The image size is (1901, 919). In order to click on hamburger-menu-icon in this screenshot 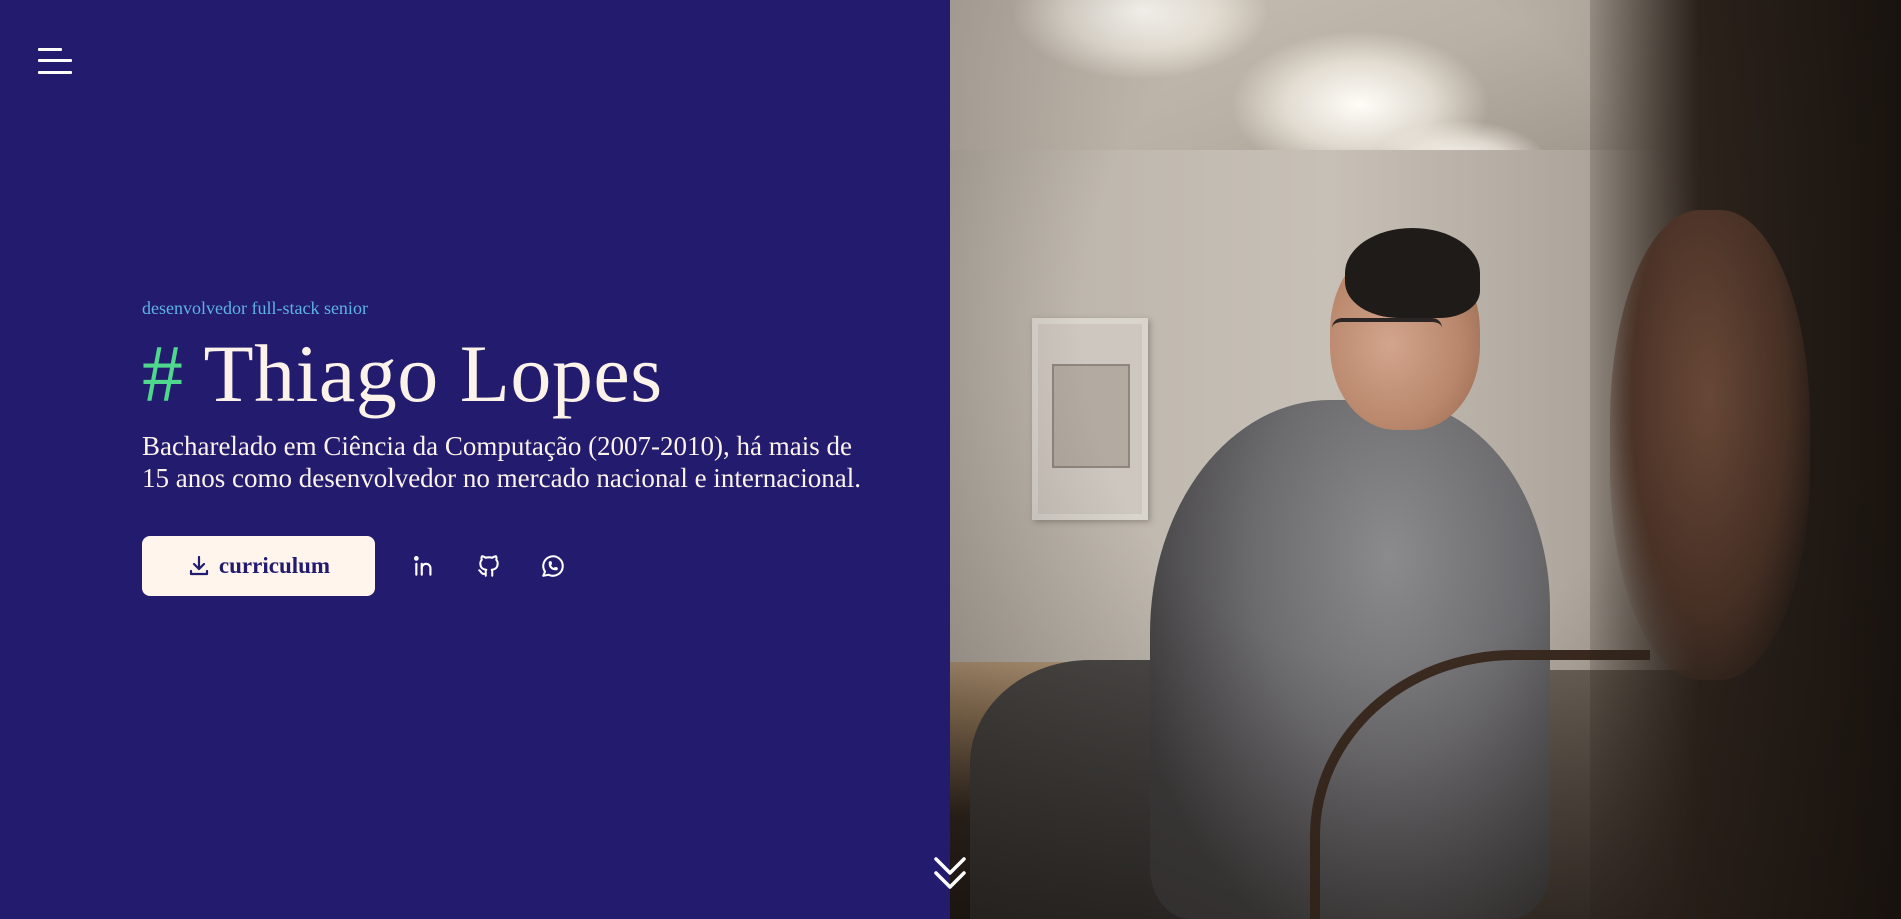, I will do `click(56, 62)`.